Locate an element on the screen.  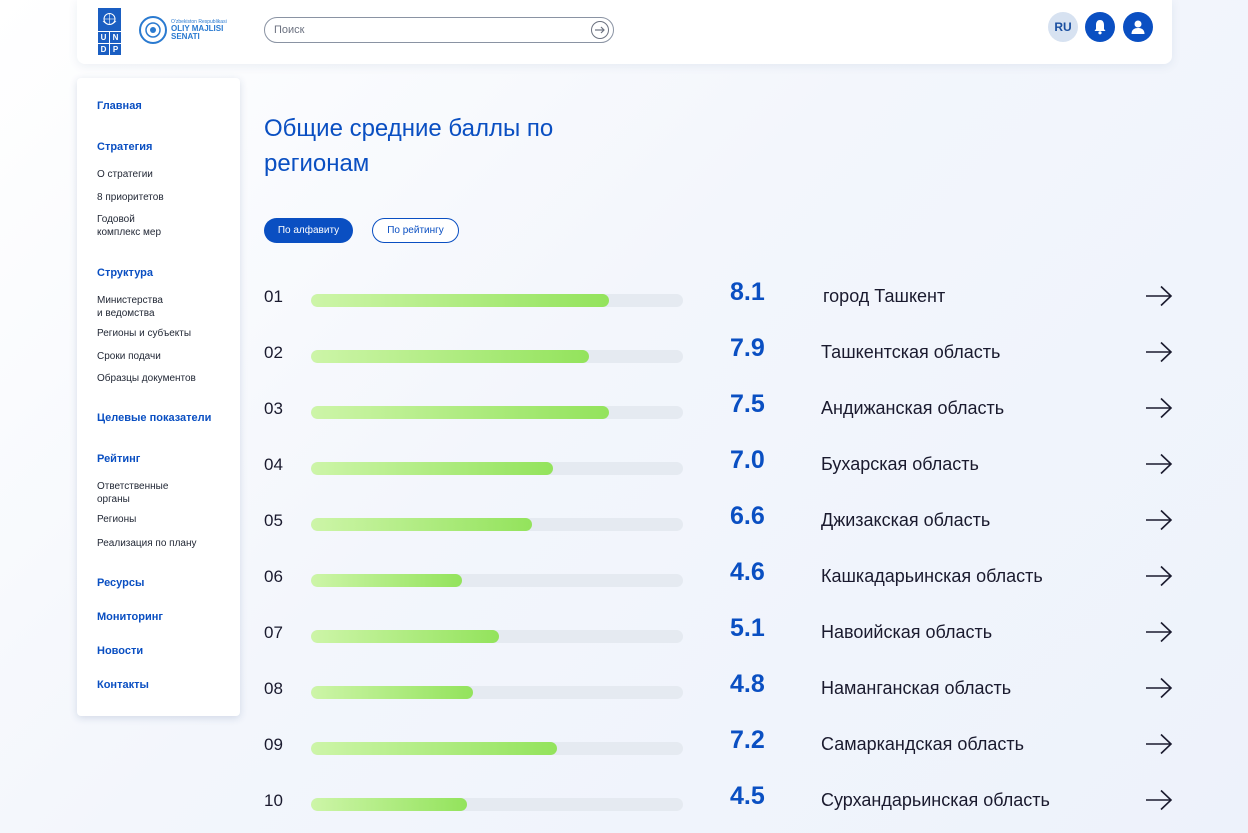
sort-rating-button: По рейтингу is located at coordinates (415, 230).